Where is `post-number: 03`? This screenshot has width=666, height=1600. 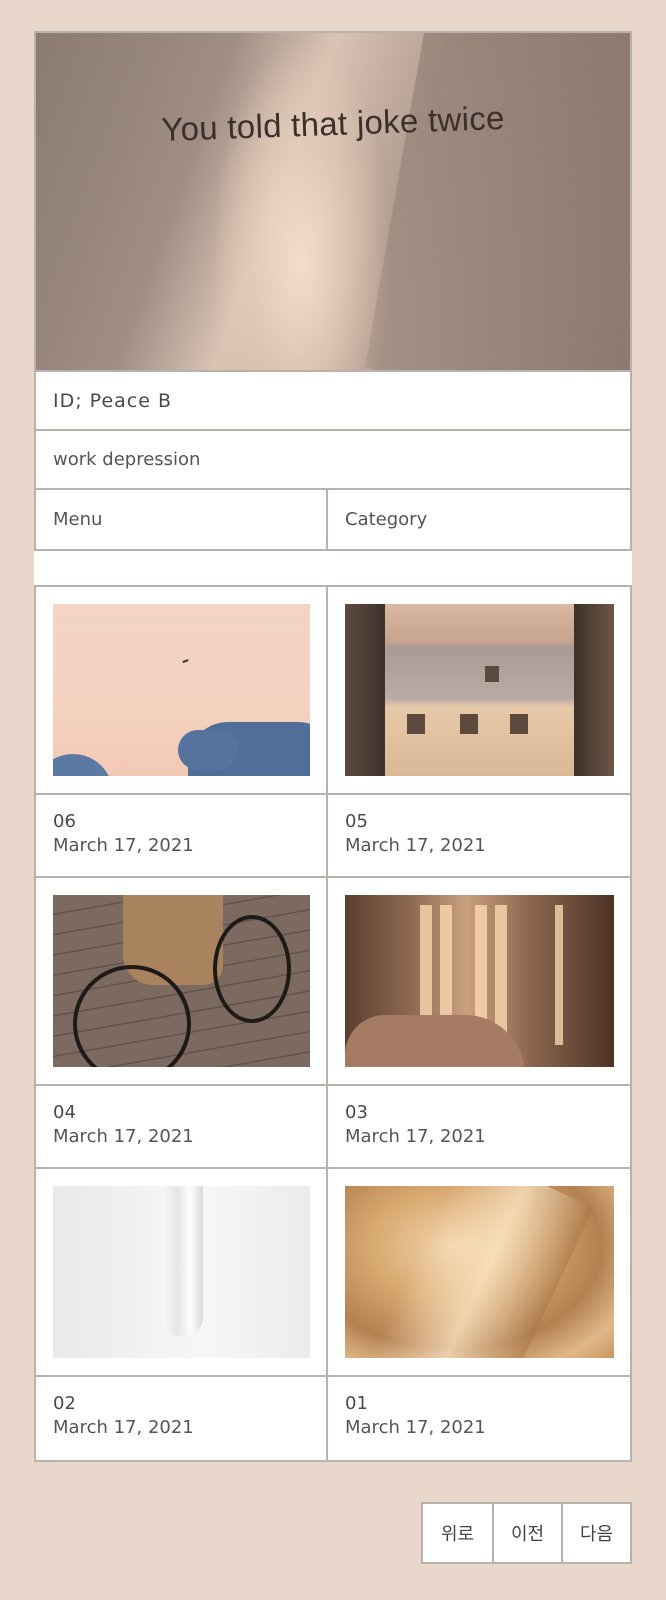 post-number: 03 is located at coordinates (479, 1112).